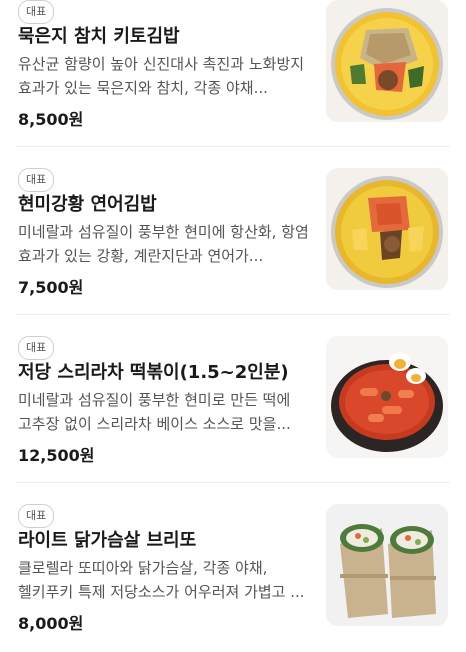 The image size is (466, 652). What do you see at coordinates (107, 540) in the screenshot?
I see `menu-item-name: 라이트 닭가슴살 브리또` at bounding box center [107, 540].